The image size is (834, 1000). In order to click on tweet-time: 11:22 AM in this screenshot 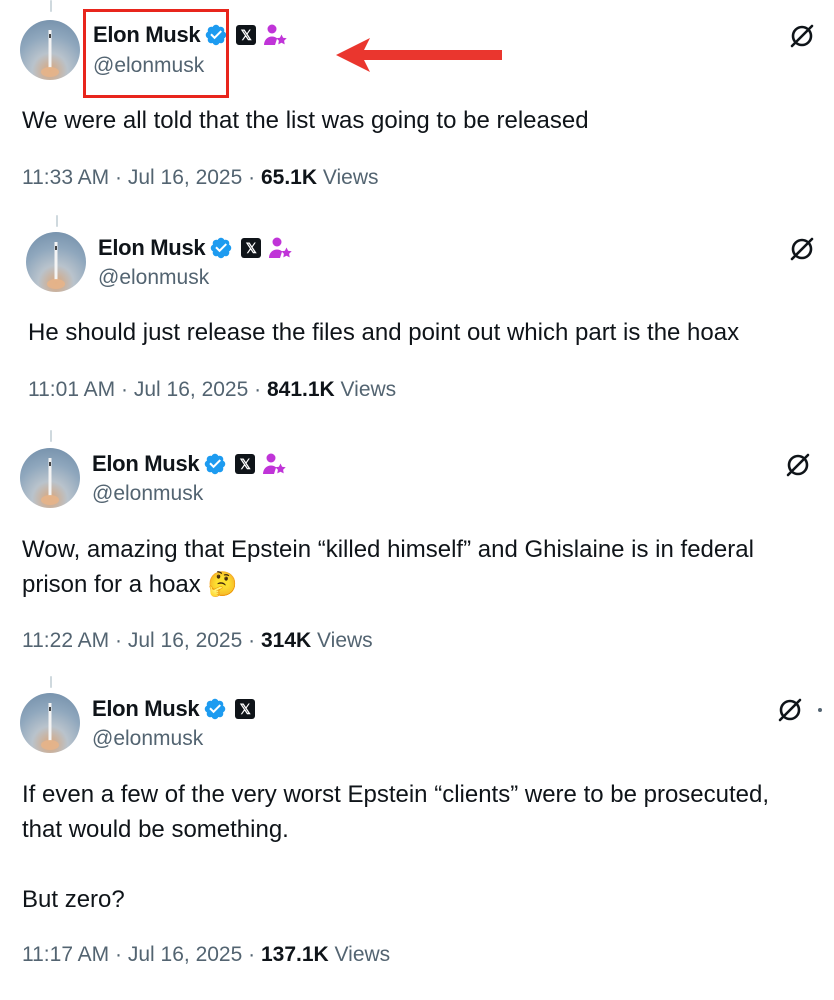, I will do `click(65, 640)`.